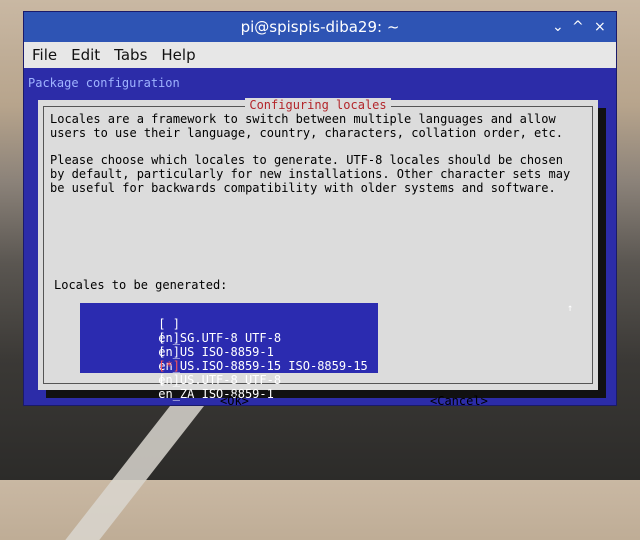 The image size is (640, 540). What do you see at coordinates (178, 55) in the screenshot?
I see `menu-help: Help` at bounding box center [178, 55].